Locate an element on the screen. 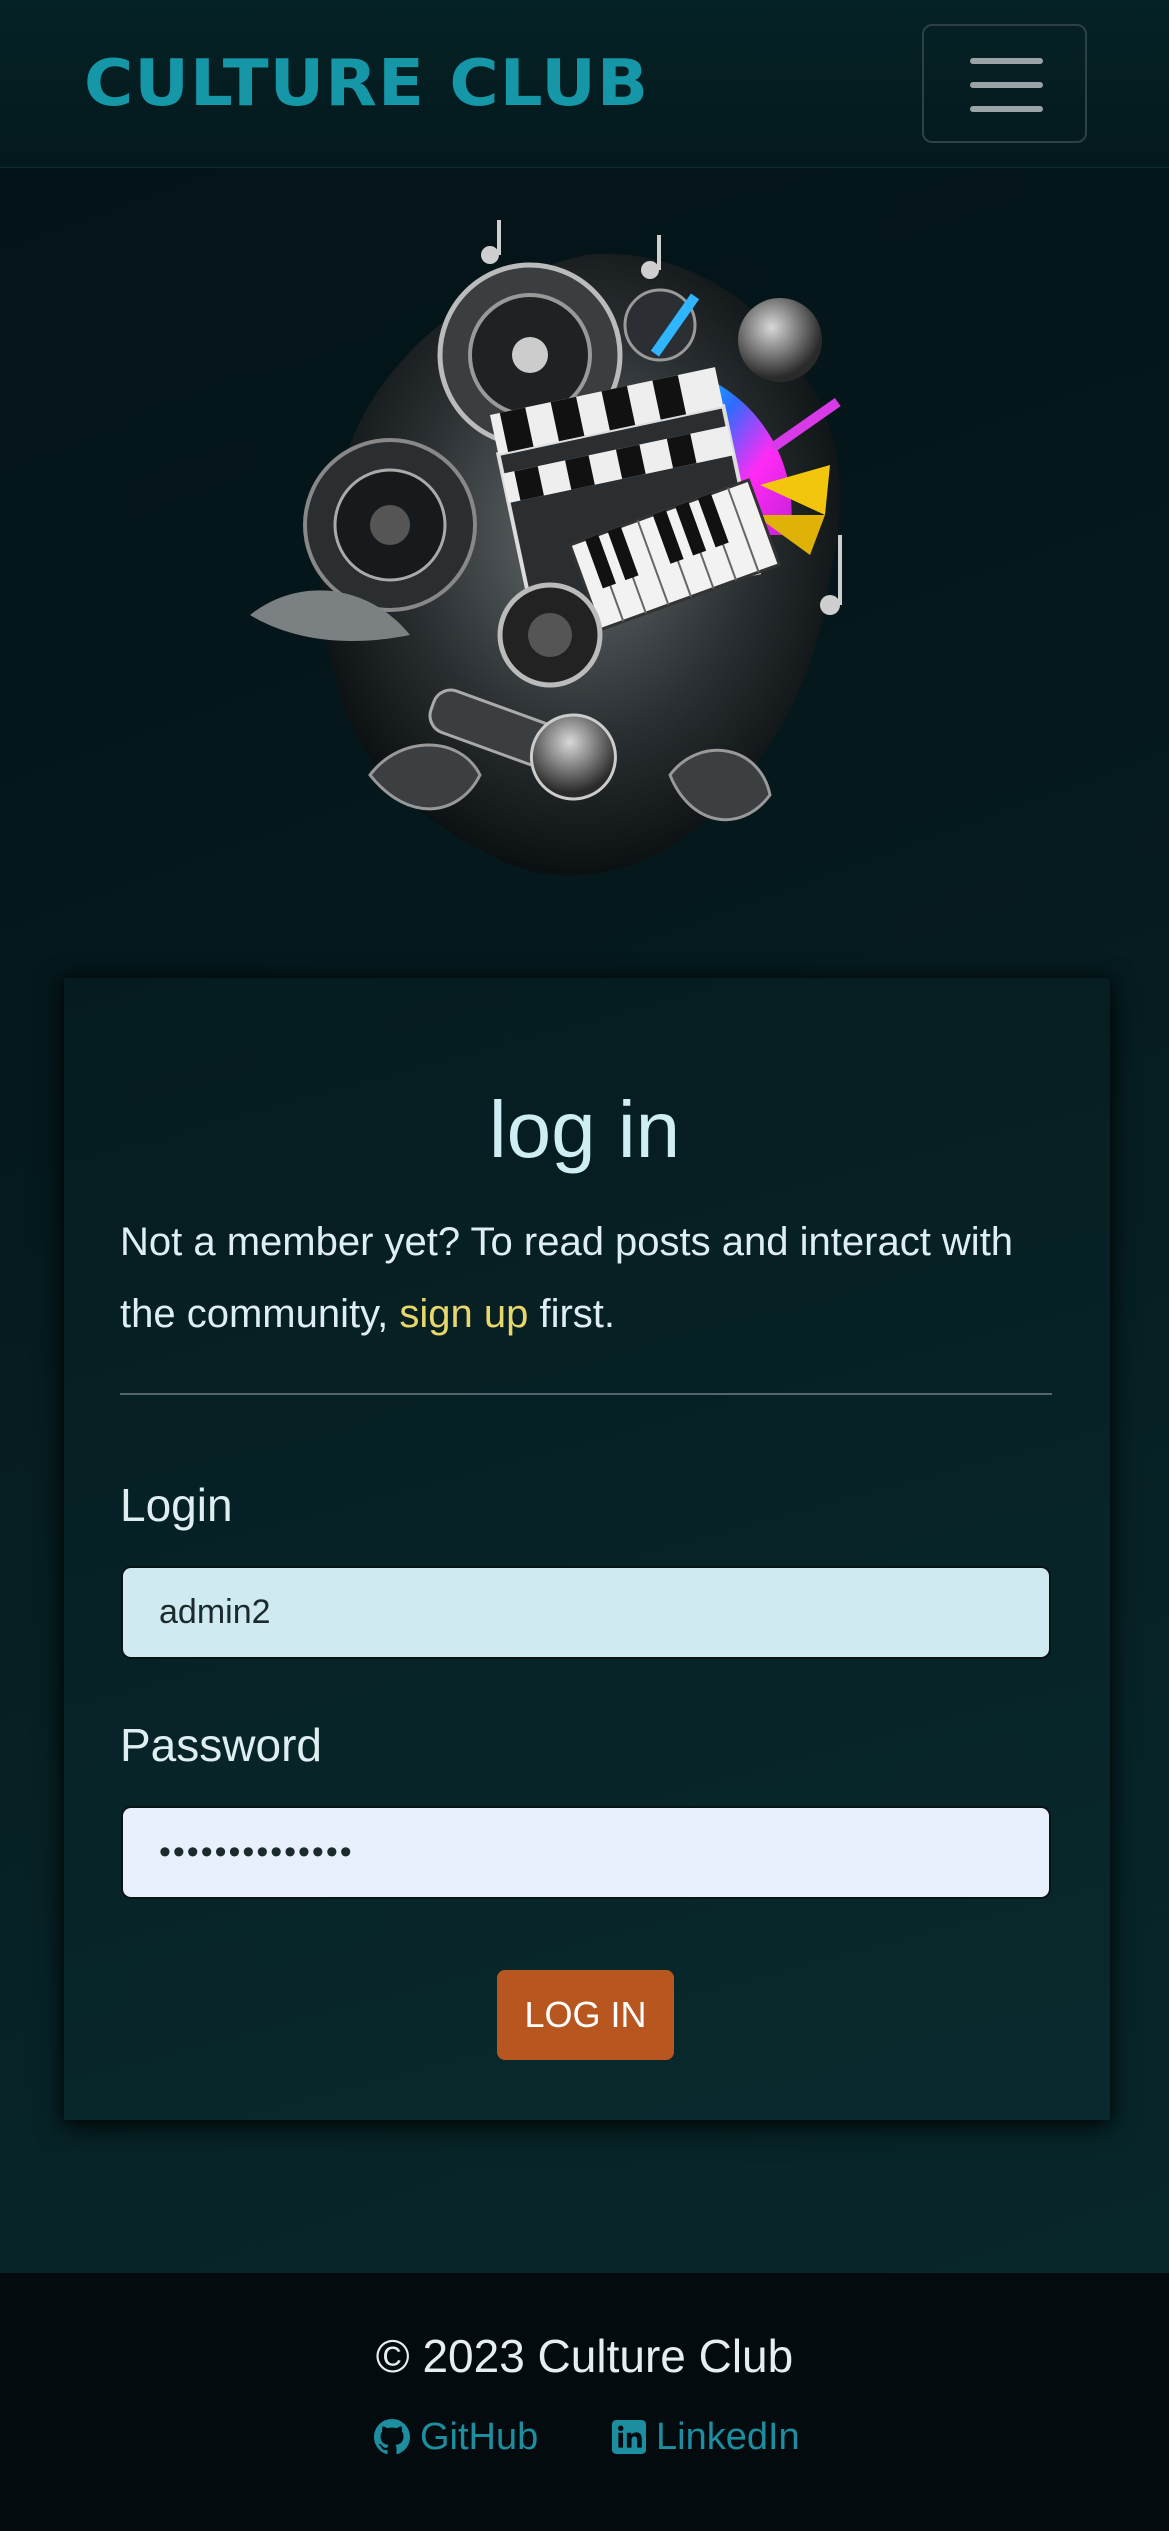 The height and width of the screenshot is (2531, 1169). login-input is located at coordinates (586, 1612).